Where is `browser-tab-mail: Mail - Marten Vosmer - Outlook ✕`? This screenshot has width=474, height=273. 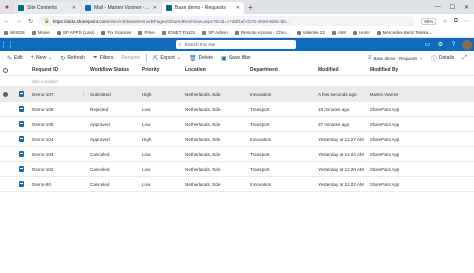
browser-tab-mail: Mail - Marten Vosmer - Outlook ✕ is located at coordinates (121, 8).